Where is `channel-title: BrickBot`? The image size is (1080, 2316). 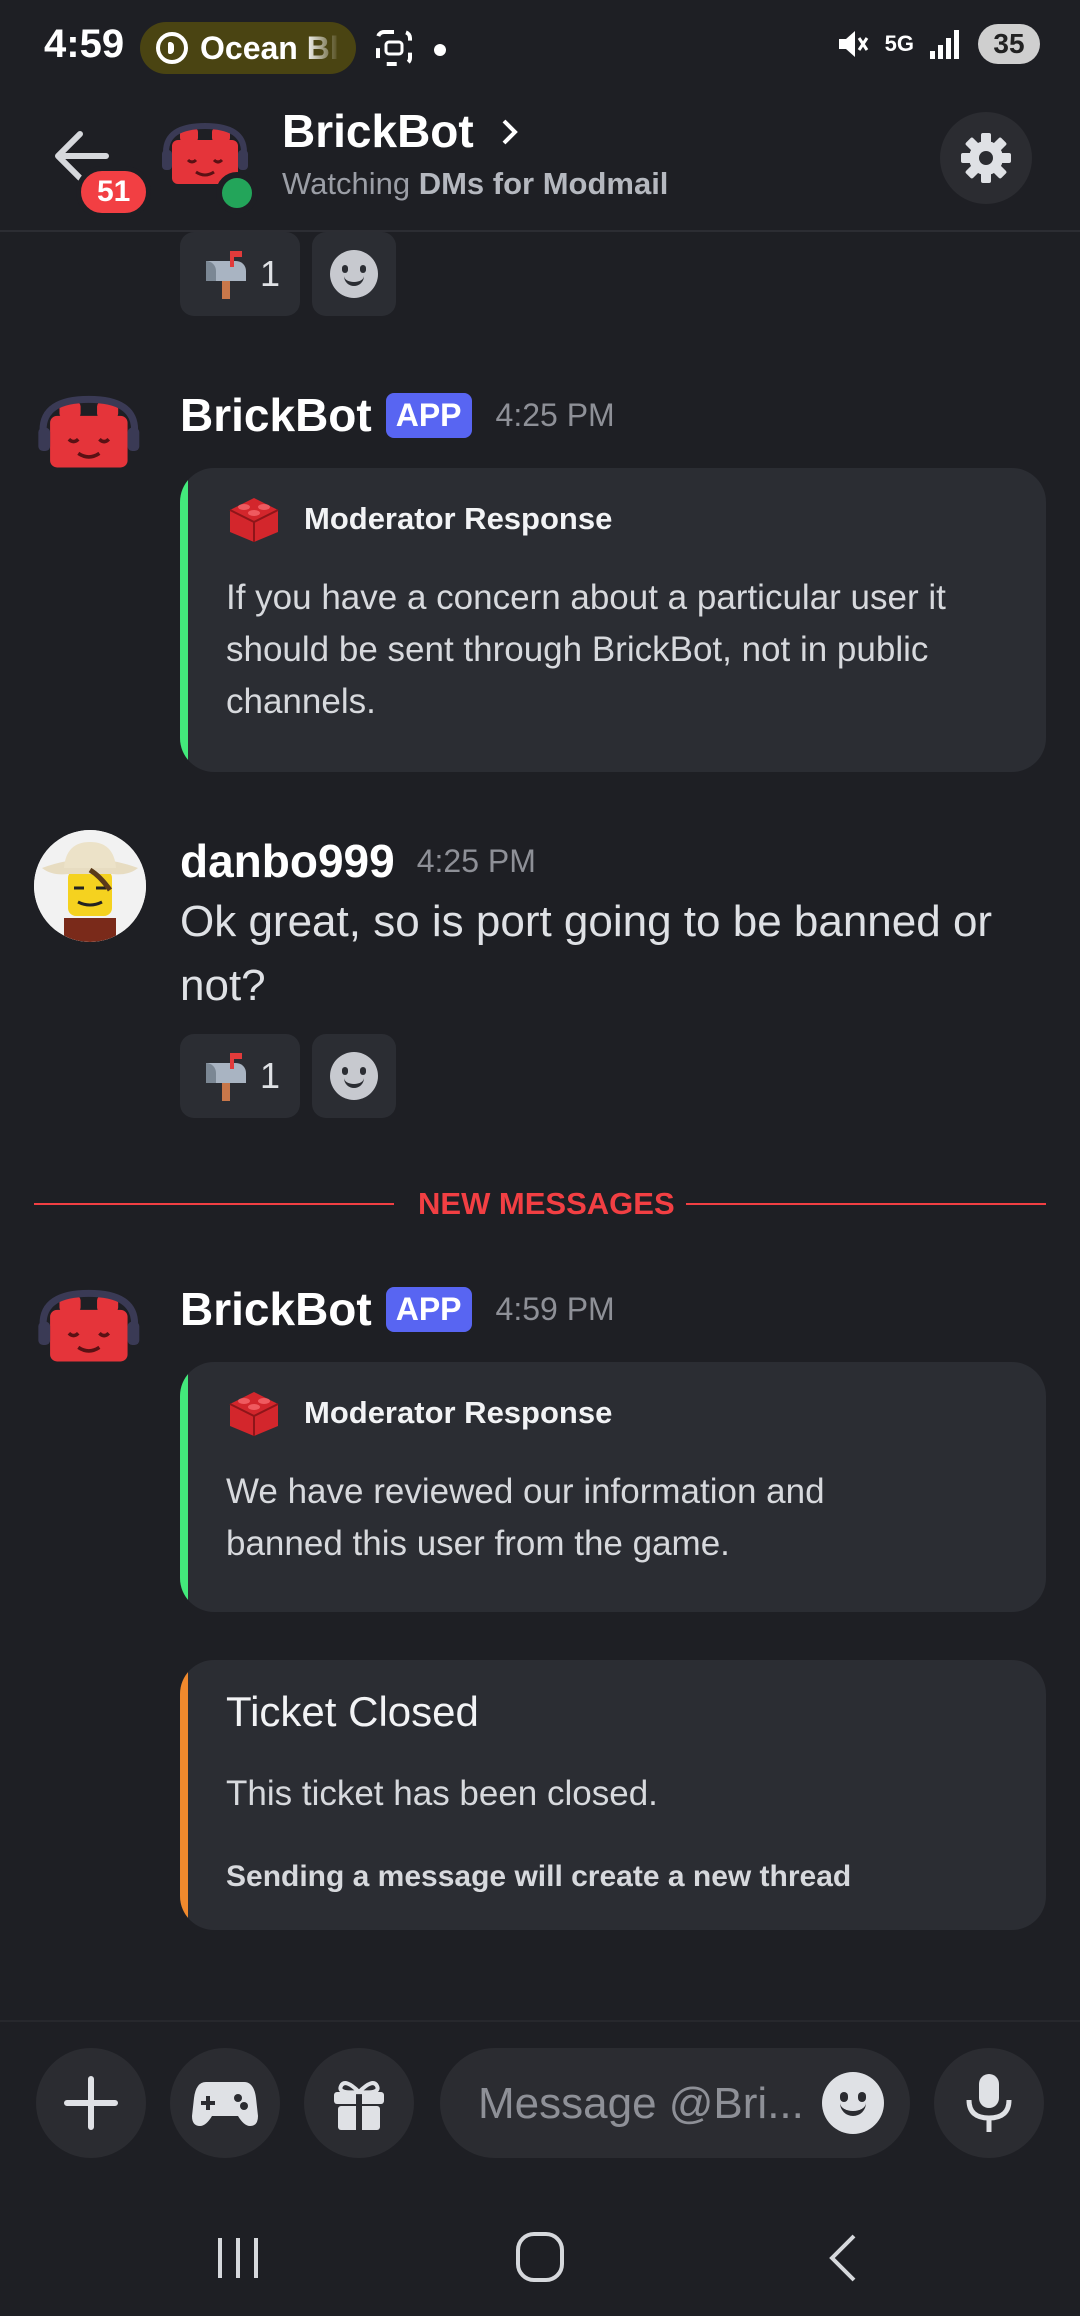
channel-title: BrickBot is located at coordinates (403, 131).